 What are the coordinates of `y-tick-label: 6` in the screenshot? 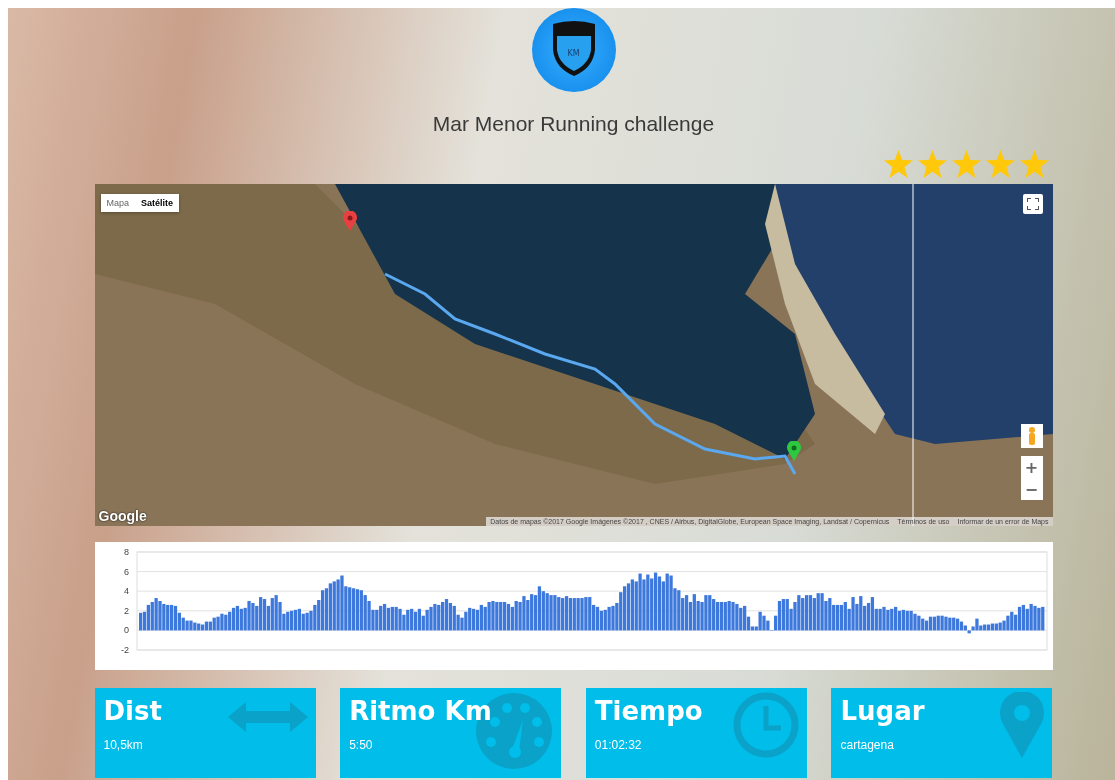 It's located at (126, 571).